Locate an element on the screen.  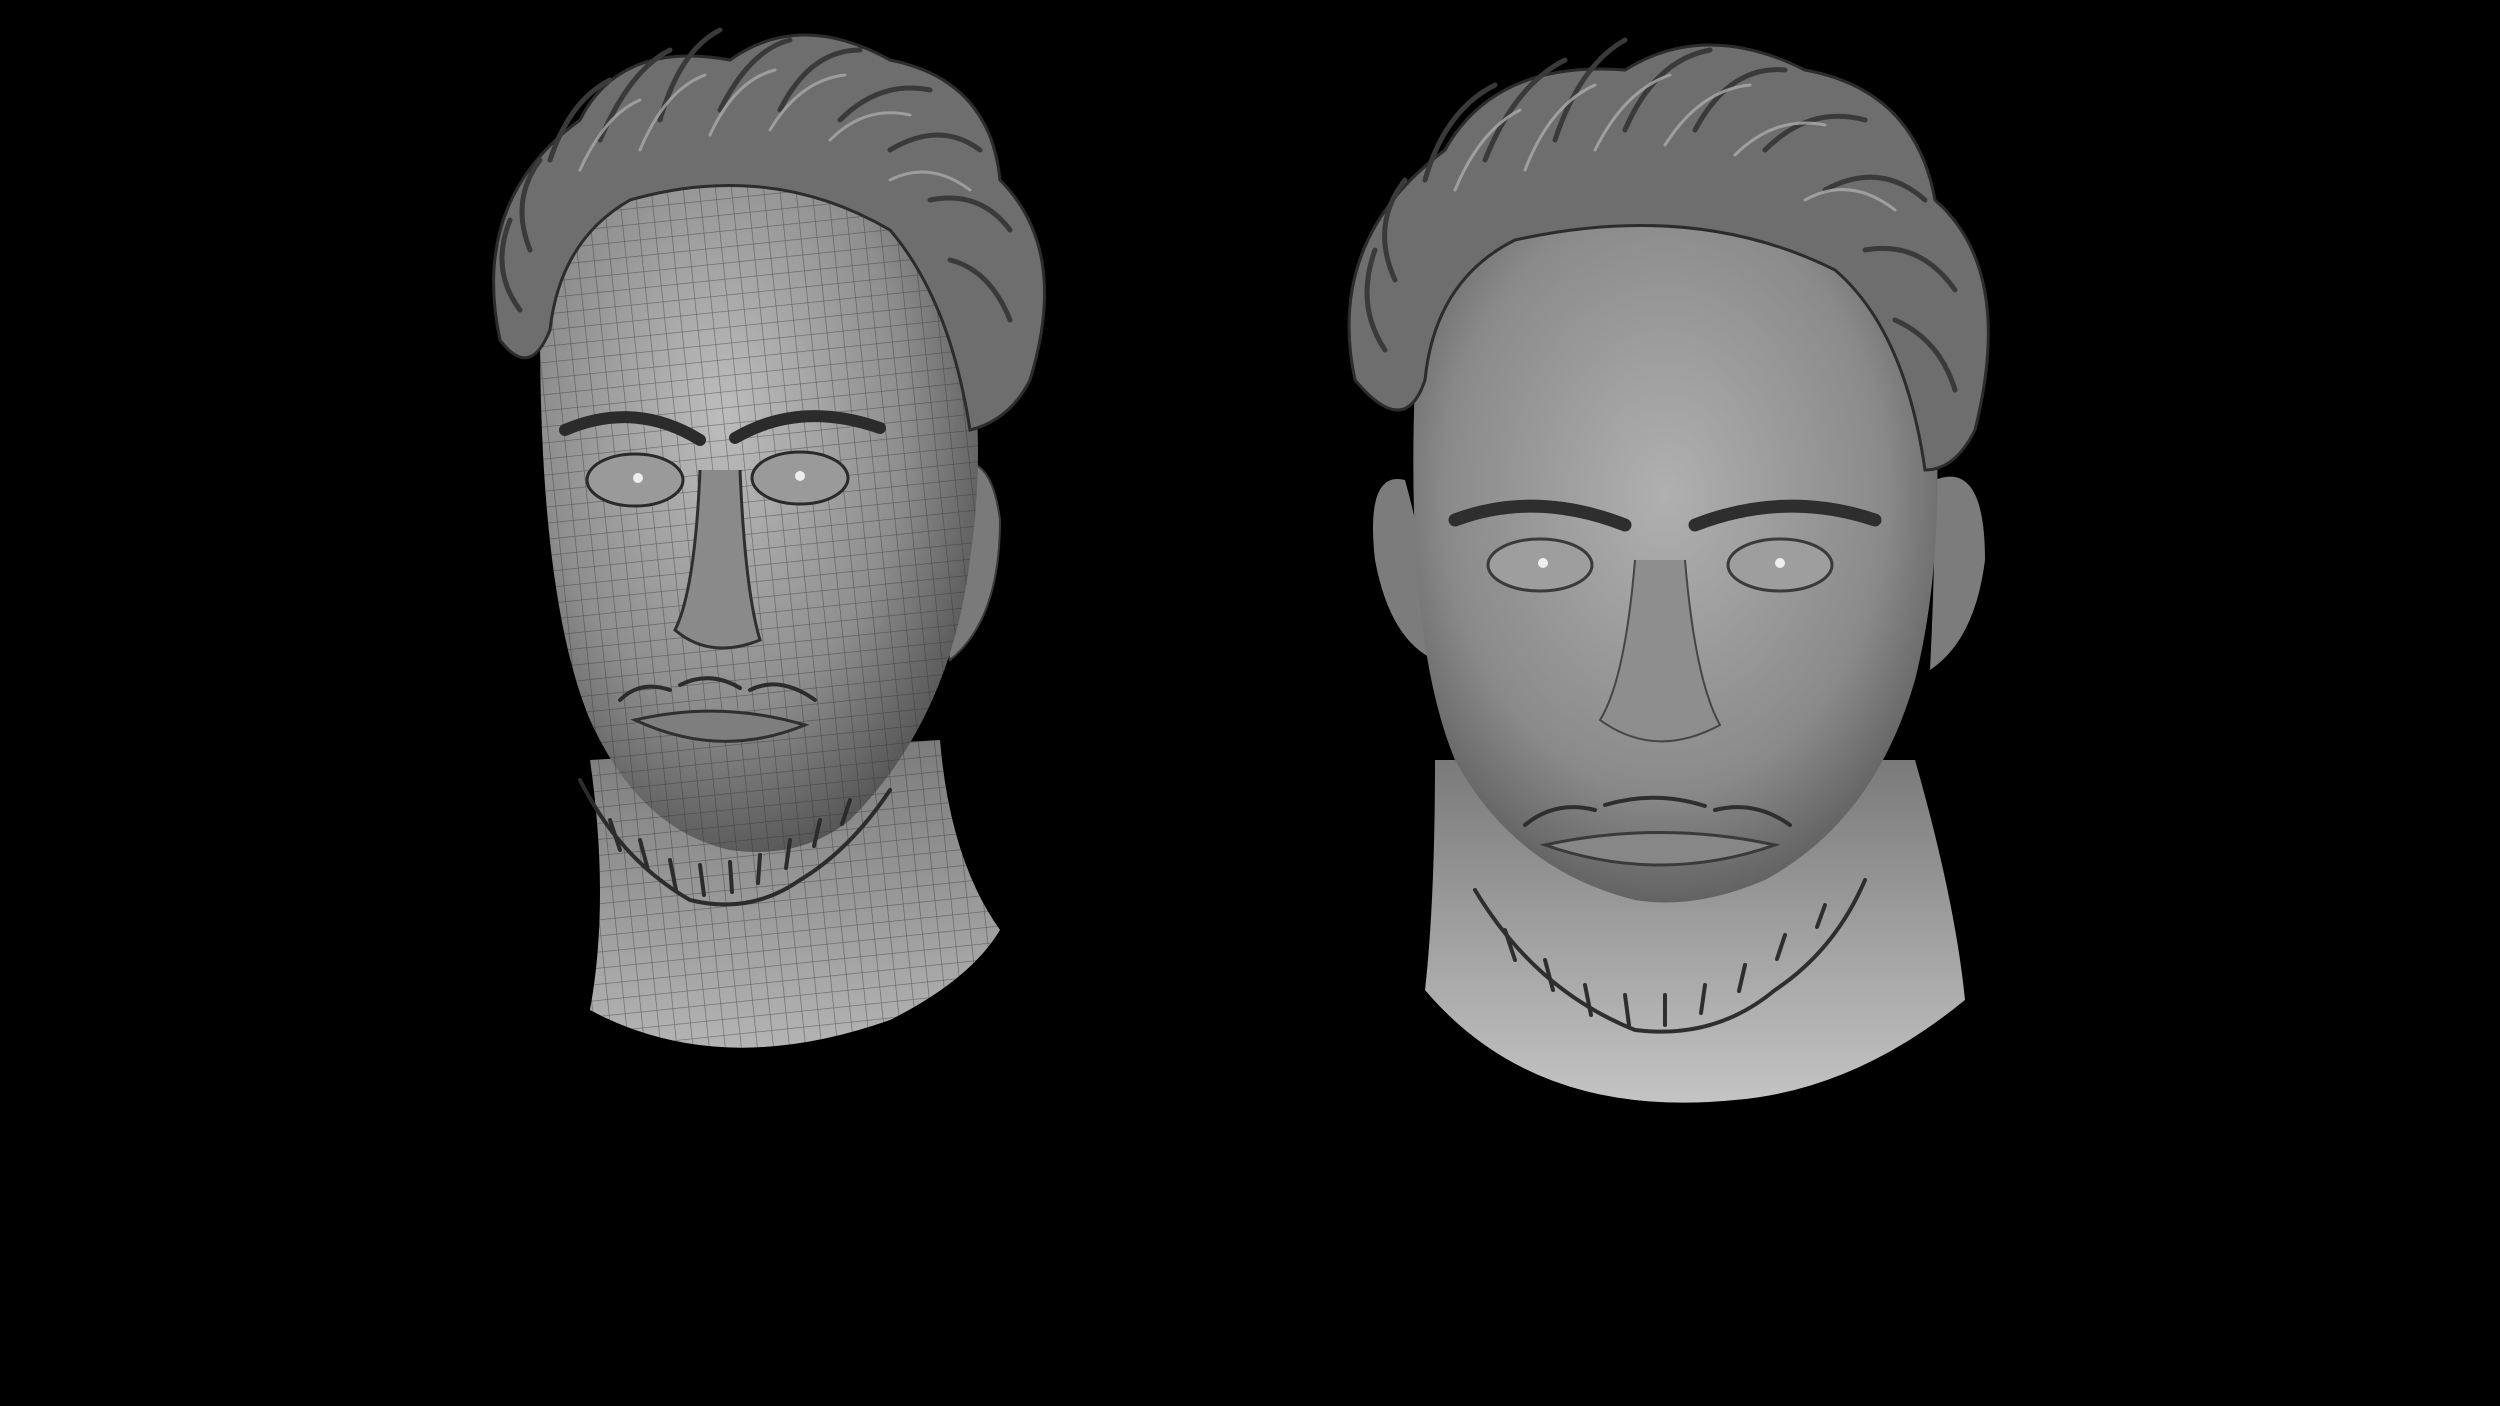
sculpted-face is located at coordinates (1675, 551).